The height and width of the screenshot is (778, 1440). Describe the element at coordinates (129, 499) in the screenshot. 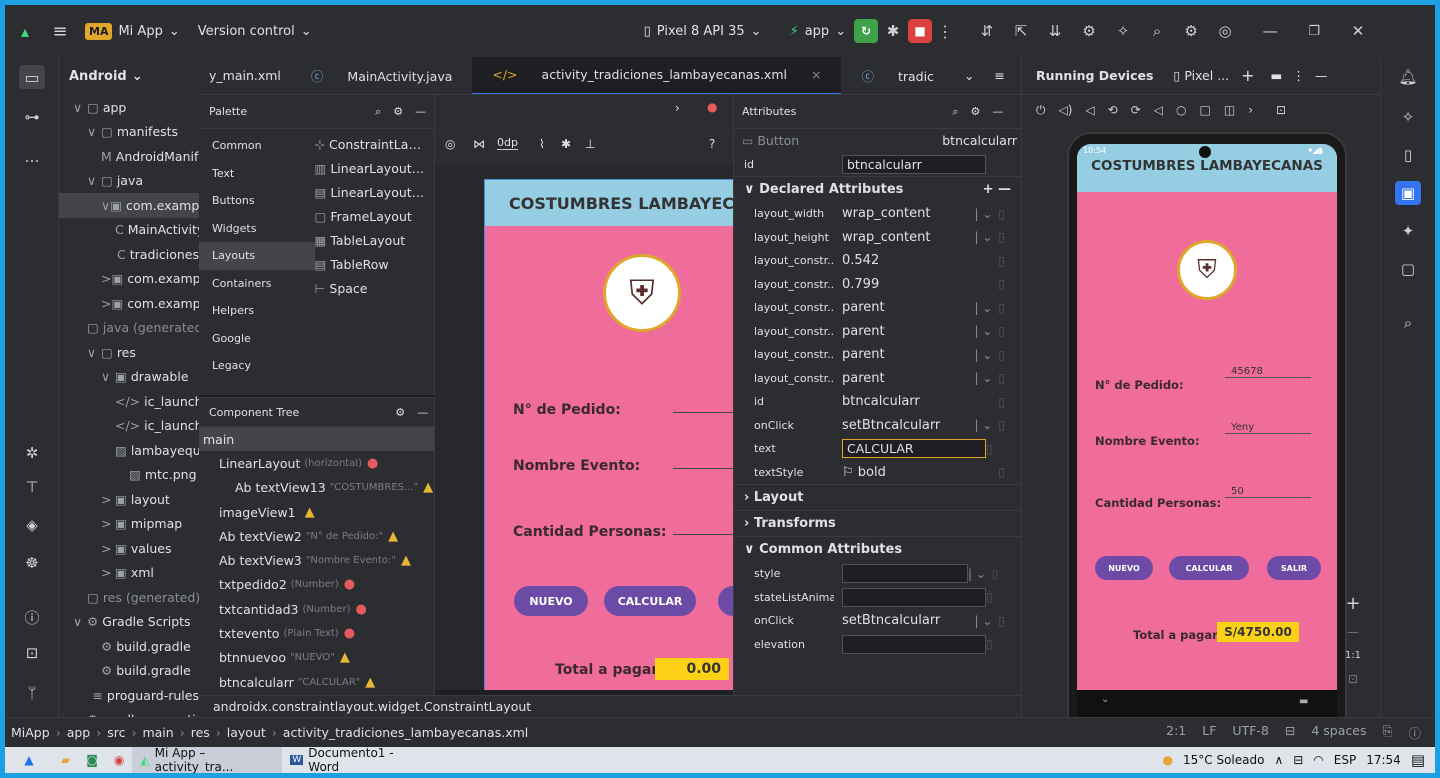

I see `project-tree-row: > ▣ layout` at that location.